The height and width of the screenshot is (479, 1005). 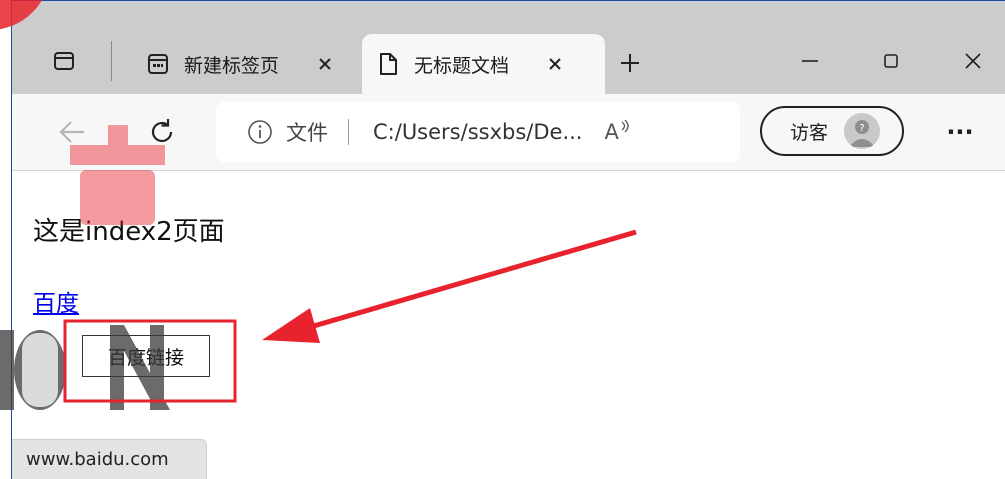 What do you see at coordinates (129, 232) in the screenshot?
I see `page-heading: 这是index2页面` at bounding box center [129, 232].